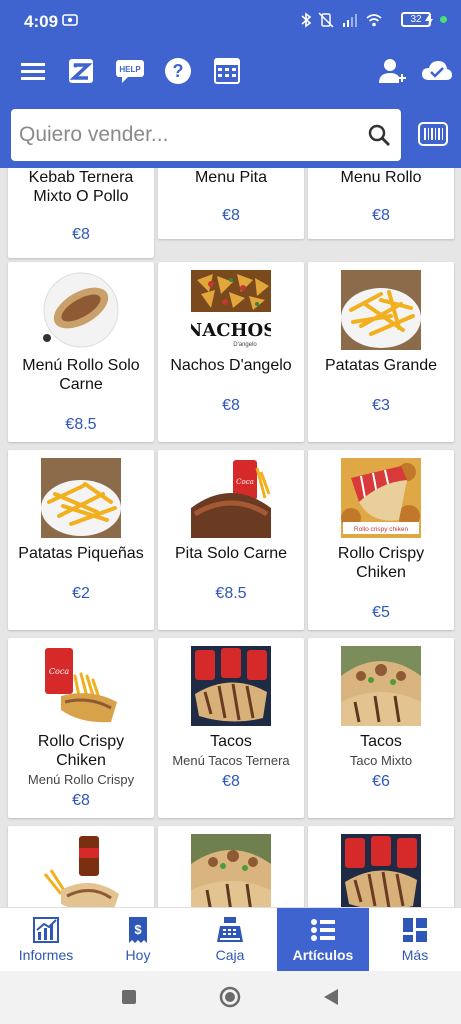 The width and height of the screenshot is (461, 1024). Describe the element at coordinates (381, 871) in the screenshot. I see `tacos-cola-2-image` at that location.